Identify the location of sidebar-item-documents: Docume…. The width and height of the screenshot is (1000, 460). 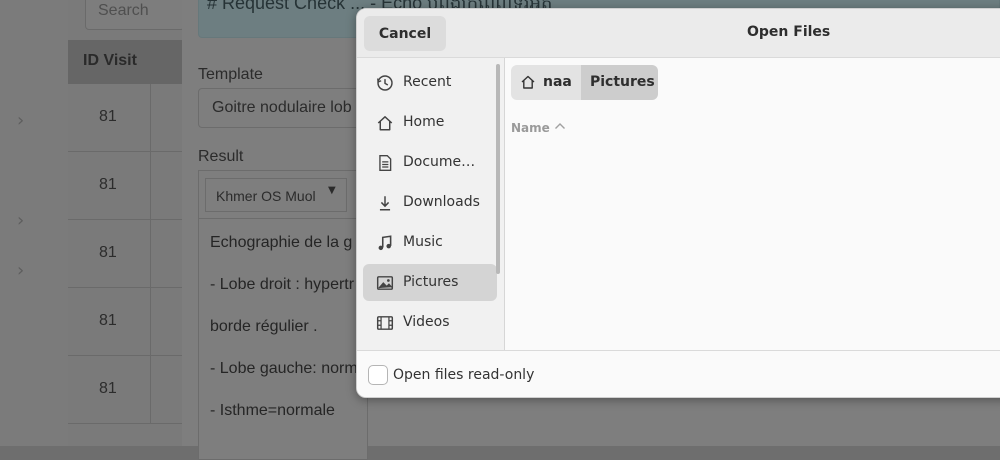
(430, 162).